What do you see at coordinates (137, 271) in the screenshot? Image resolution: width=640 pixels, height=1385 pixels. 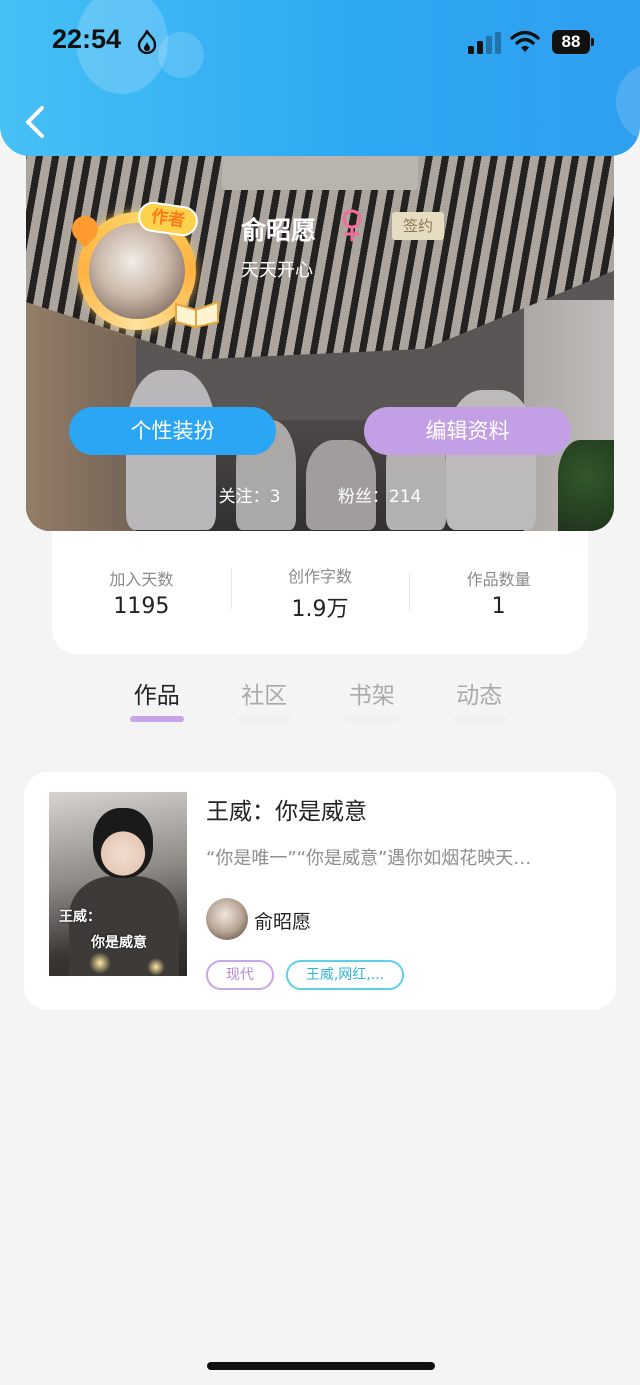 I see `avatar-photo` at bounding box center [137, 271].